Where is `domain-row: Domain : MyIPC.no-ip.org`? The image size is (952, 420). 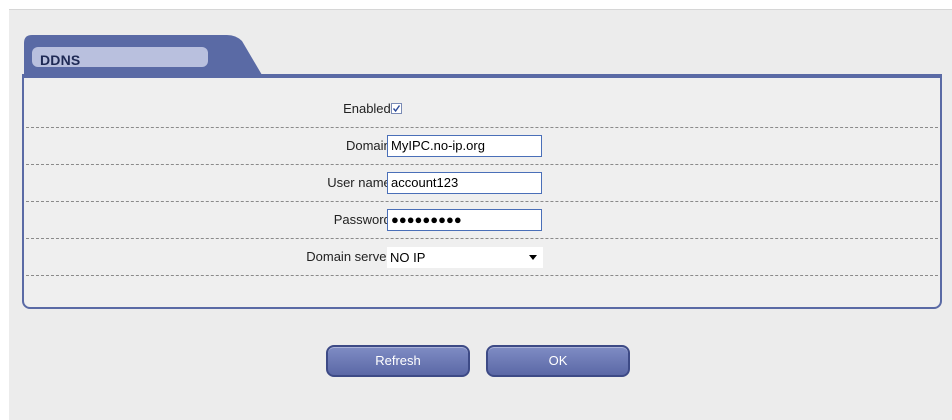
domain-row: Domain : MyIPC.no-ip.org is located at coordinates (482, 146).